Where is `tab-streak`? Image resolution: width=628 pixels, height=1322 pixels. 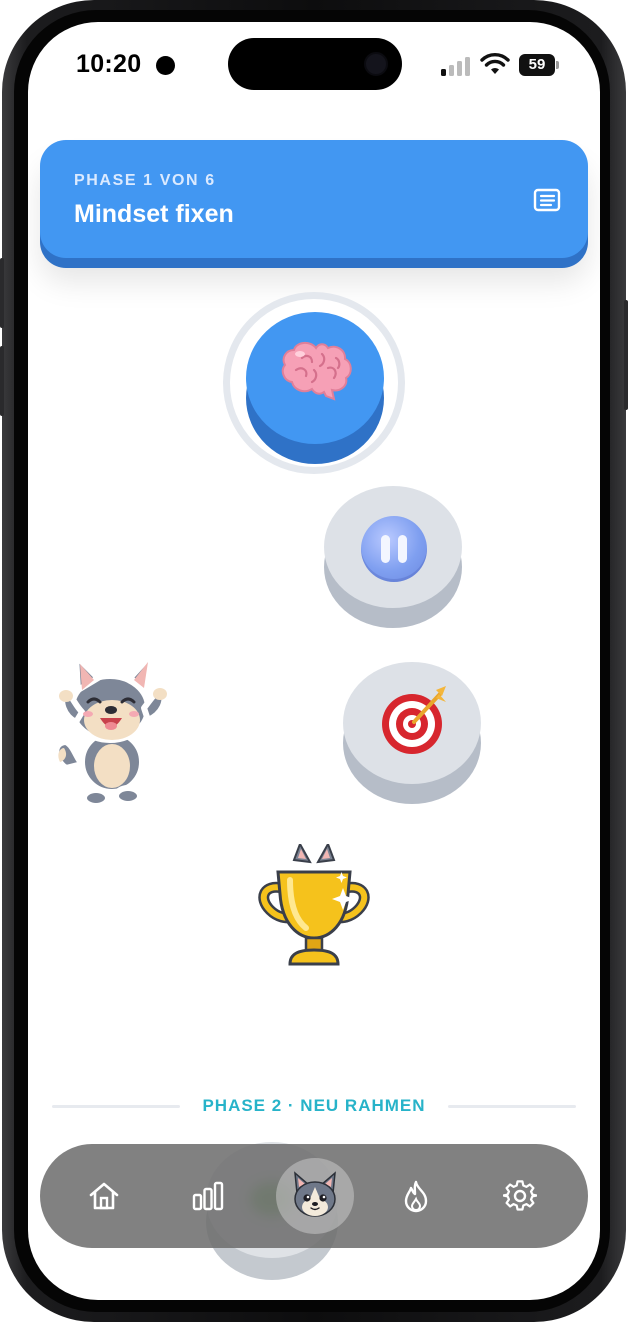 tab-streak is located at coordinates (416, 1196).